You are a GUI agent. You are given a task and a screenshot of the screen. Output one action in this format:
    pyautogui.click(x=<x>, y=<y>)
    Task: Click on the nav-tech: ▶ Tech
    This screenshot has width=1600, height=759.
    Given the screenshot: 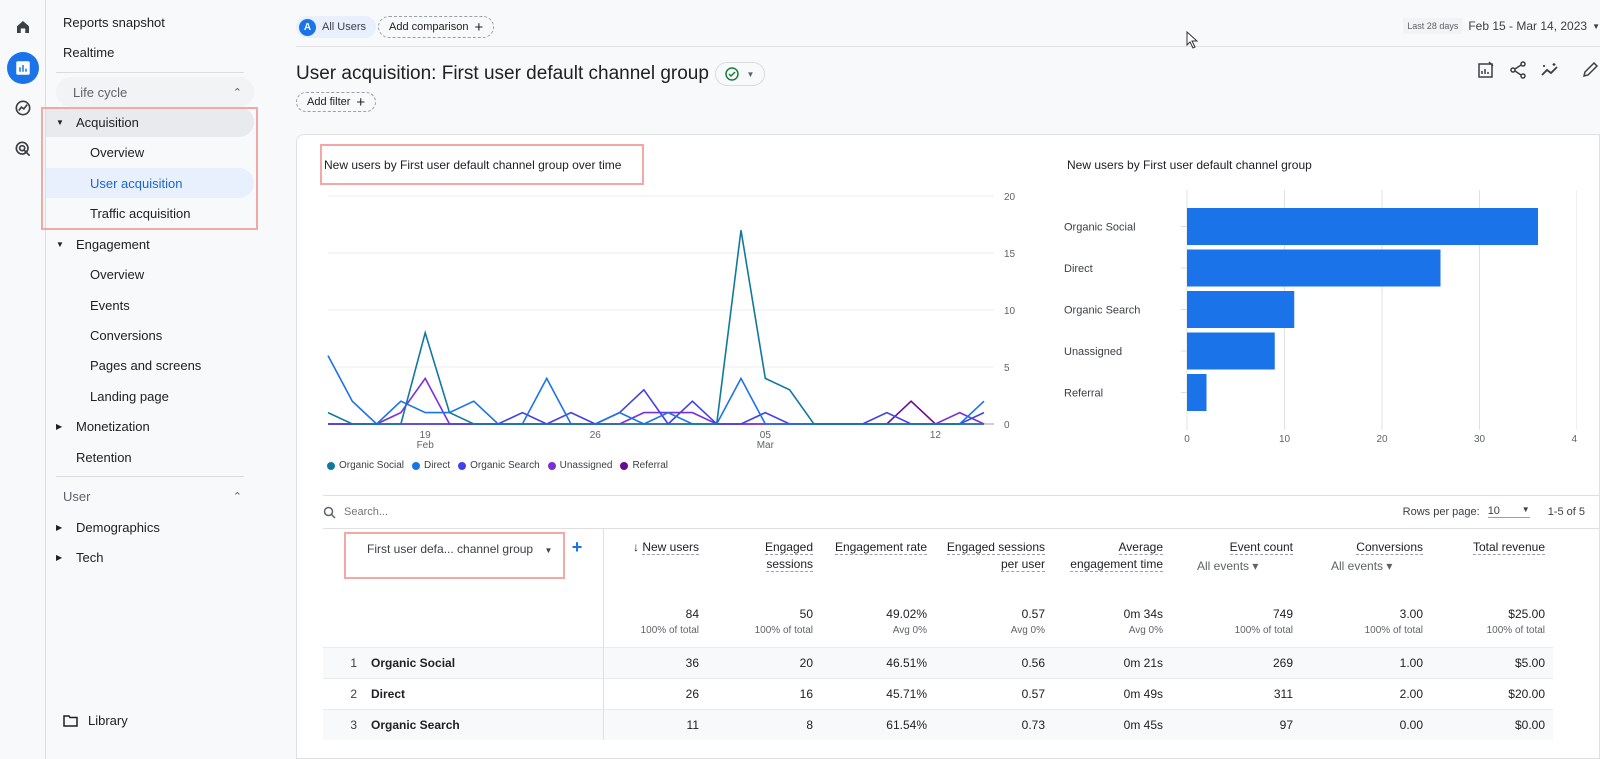 What is the action you would take?
    pyautogui.click(x=150, y=557)
    